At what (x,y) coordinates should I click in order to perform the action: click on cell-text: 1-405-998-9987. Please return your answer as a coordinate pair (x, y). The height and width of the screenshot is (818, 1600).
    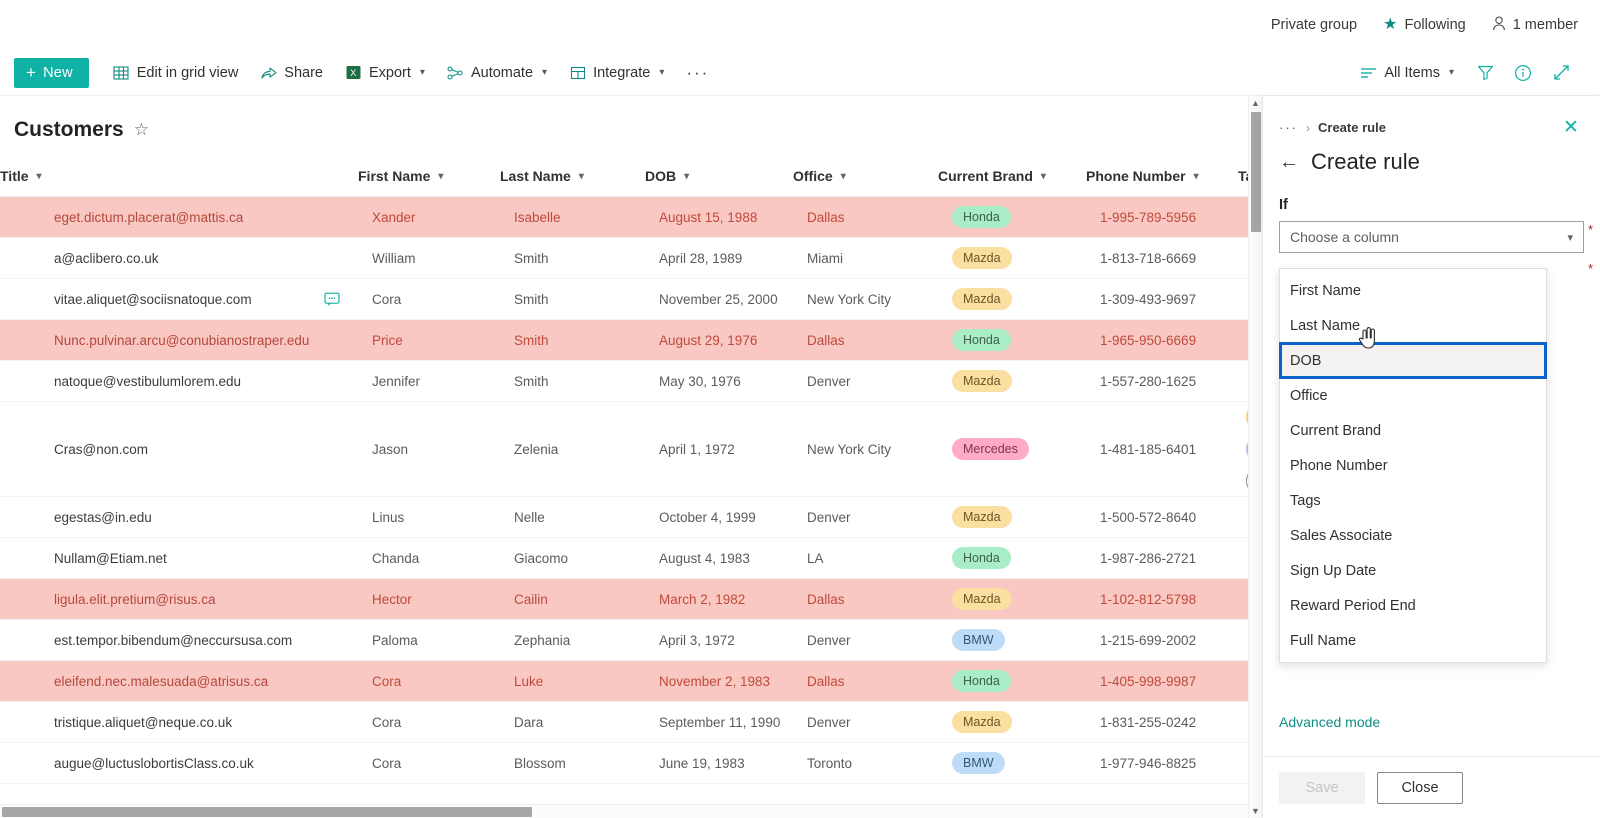
    Looking at the image, I should click on (1148, 681).